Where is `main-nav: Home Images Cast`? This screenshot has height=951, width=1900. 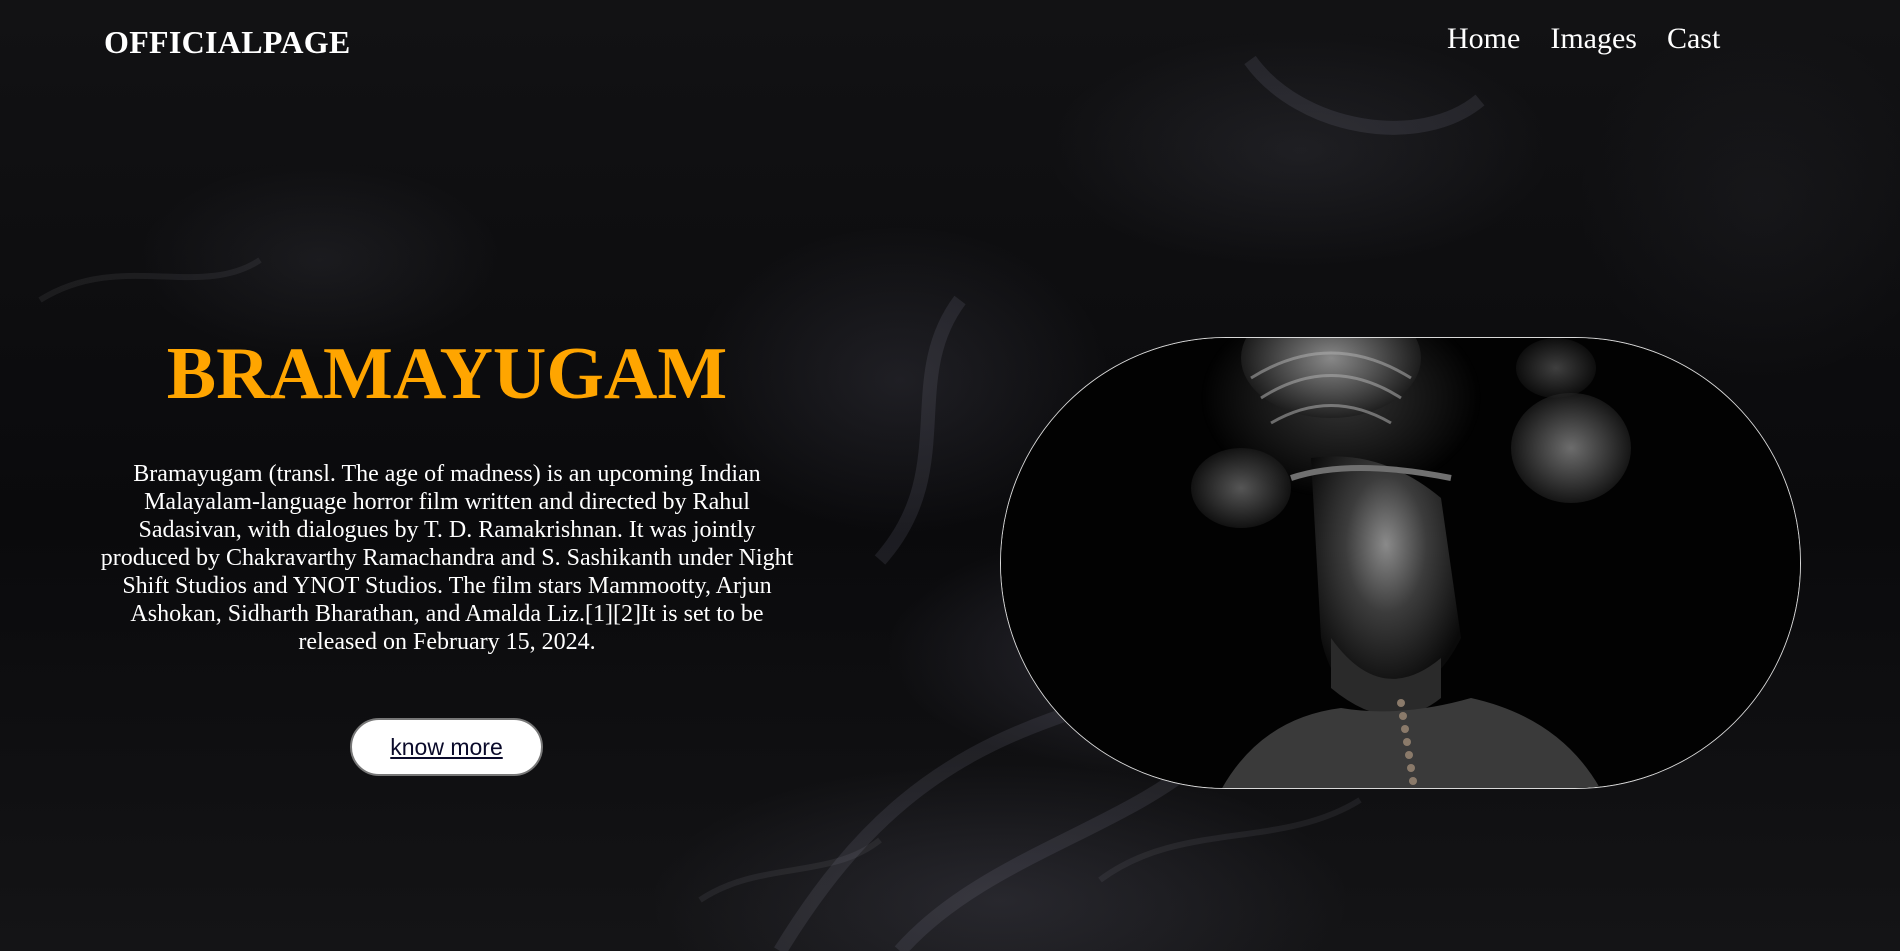
main-nav: Home Images Cast is located at coordinates (1583, 39).